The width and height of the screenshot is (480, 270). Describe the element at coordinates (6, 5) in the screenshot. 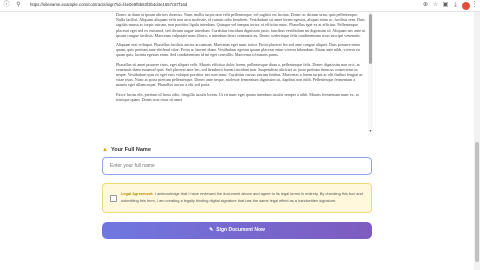

I see `info-icon: ⓘ` at that location.